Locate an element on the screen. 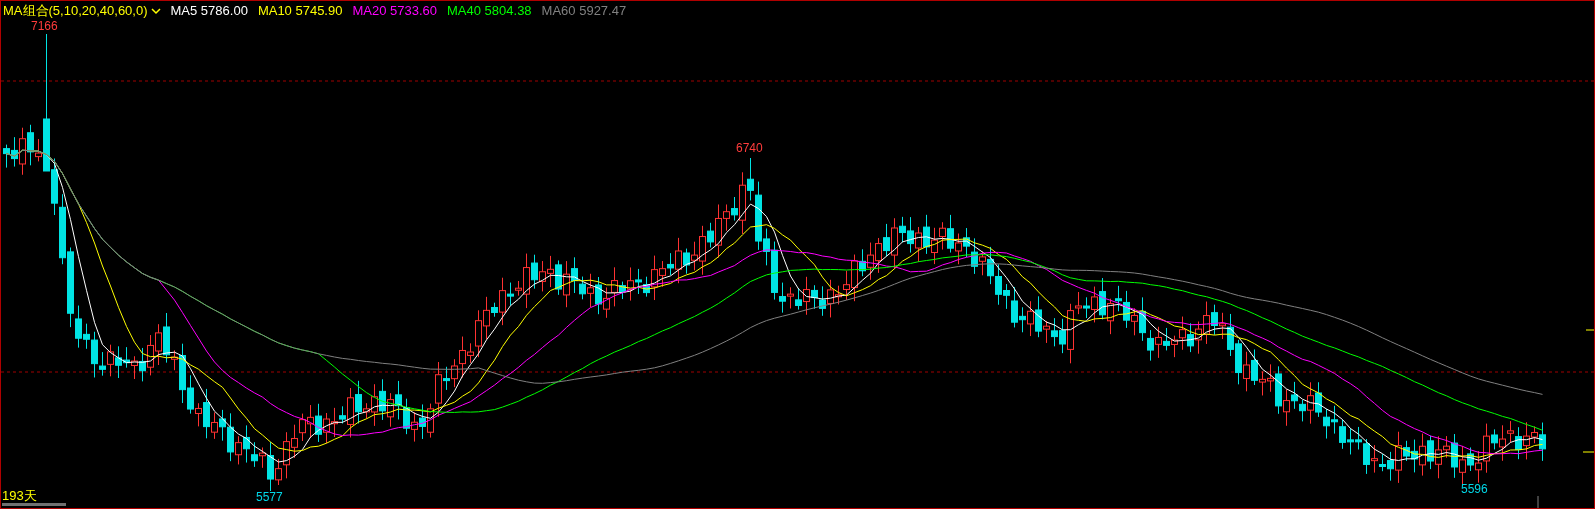 The height and width of the screenshot is (509, 1595). cursor-tick-mark is located at coordinates (1538, 501).